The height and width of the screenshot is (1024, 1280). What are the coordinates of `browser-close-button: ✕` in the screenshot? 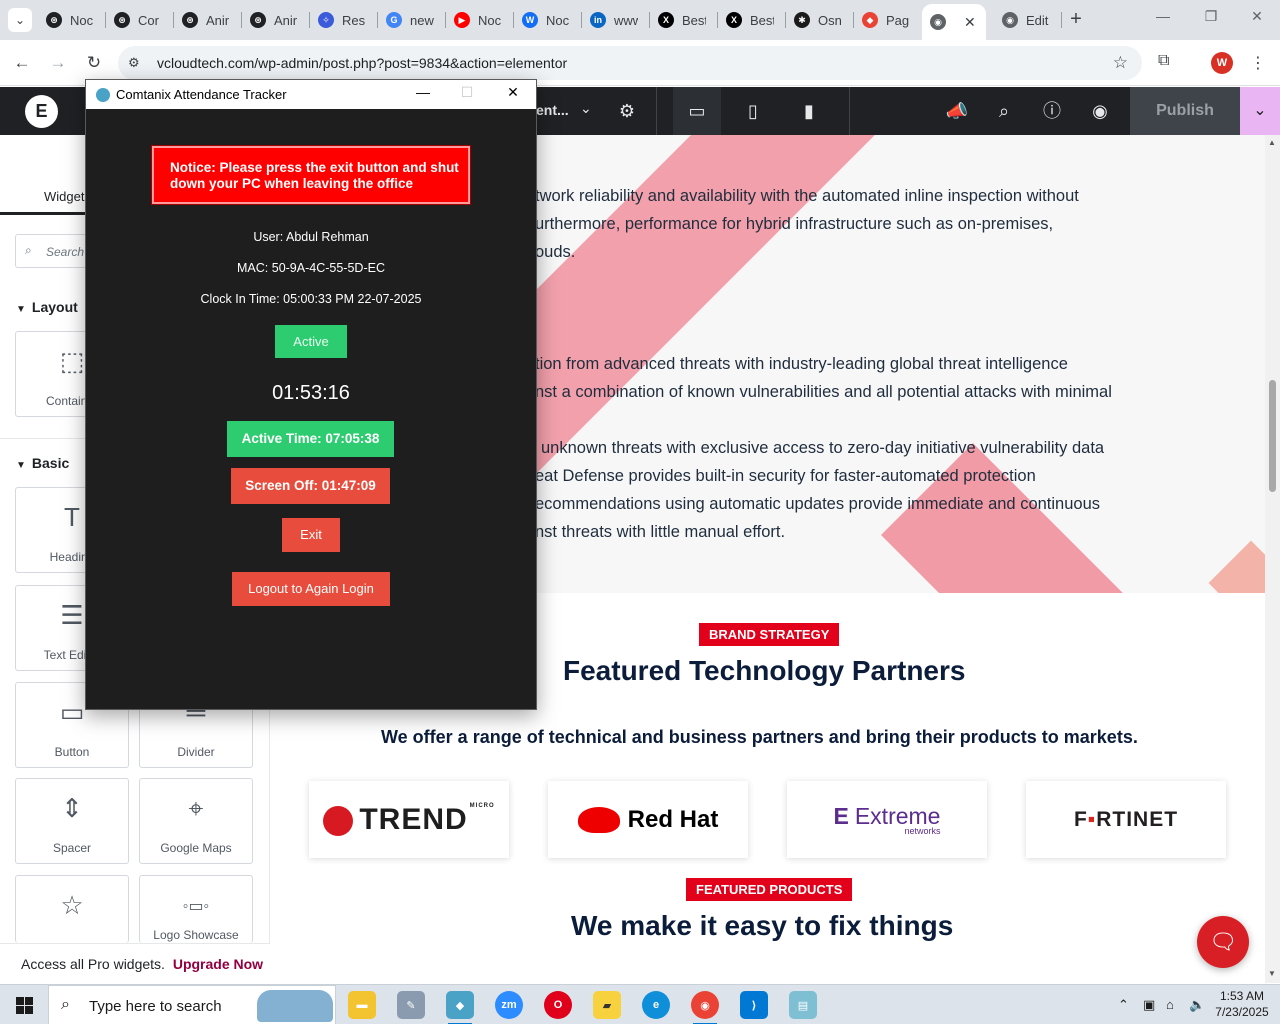 It's located at (1257, 20).